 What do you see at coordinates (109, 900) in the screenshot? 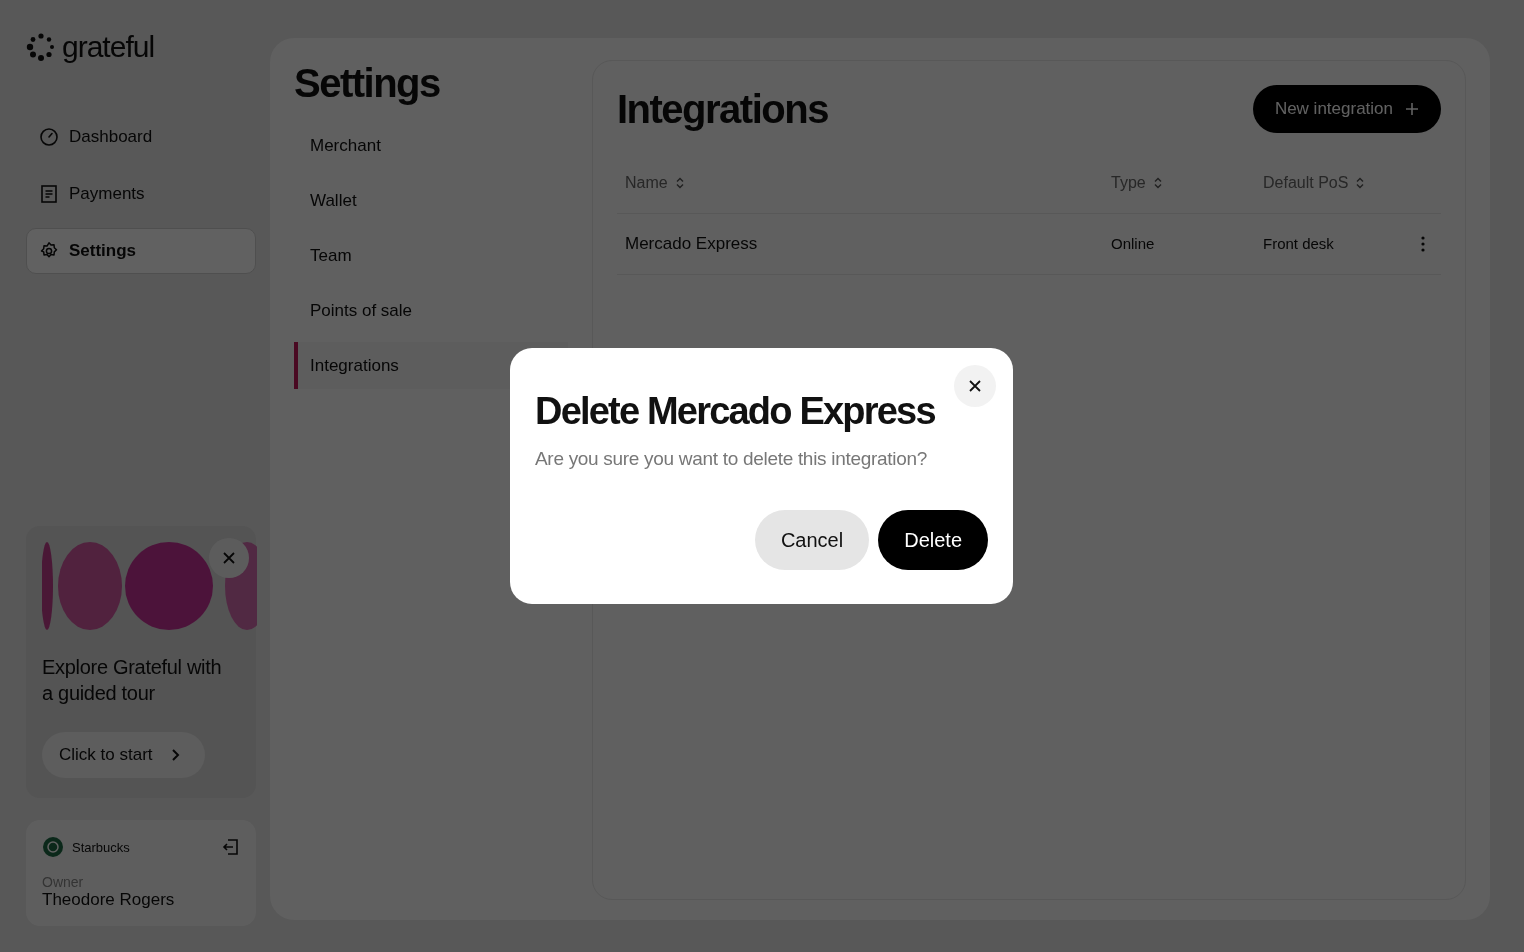
I see `user-name: Theodore Rogers` at bounding box center [109, 900].